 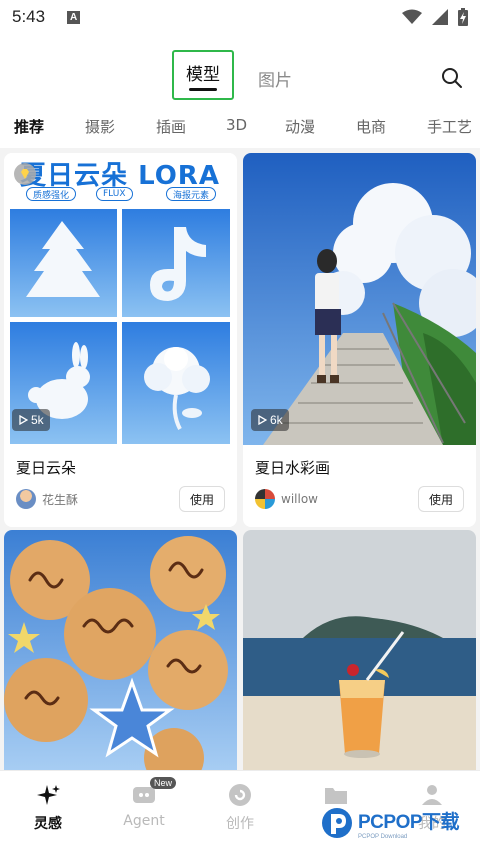 What do you see at coordinates (240, 67) in the screenshot?
I see `top-header: 模型 图片` at bounding box center [240, 67].